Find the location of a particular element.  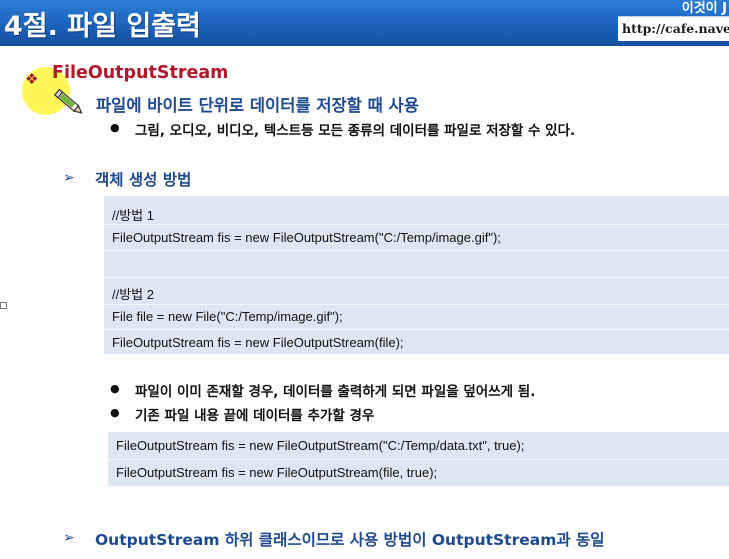

pencil-icon is located at coordinates (68, 101).